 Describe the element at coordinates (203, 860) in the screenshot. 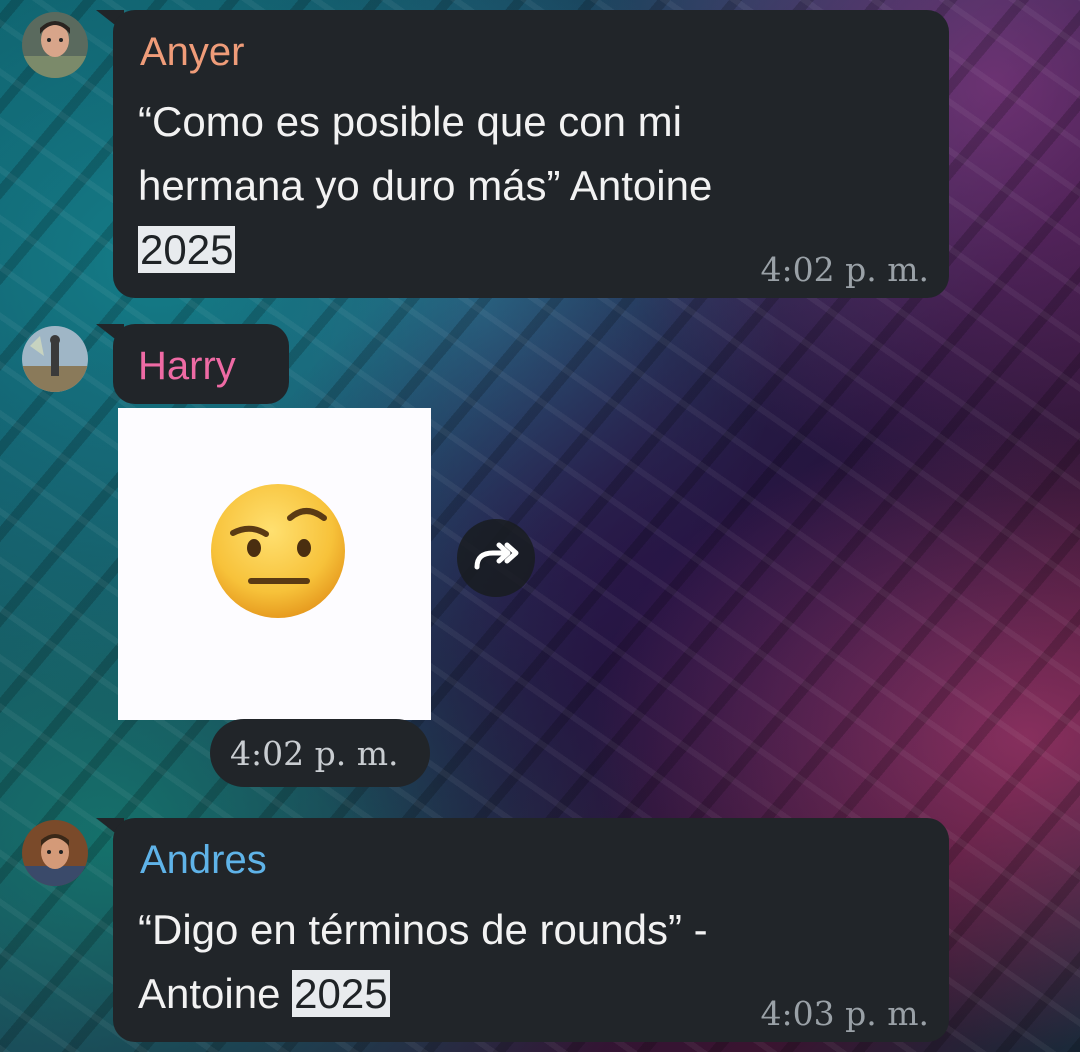

I see `sender-name: Andres` at that location.